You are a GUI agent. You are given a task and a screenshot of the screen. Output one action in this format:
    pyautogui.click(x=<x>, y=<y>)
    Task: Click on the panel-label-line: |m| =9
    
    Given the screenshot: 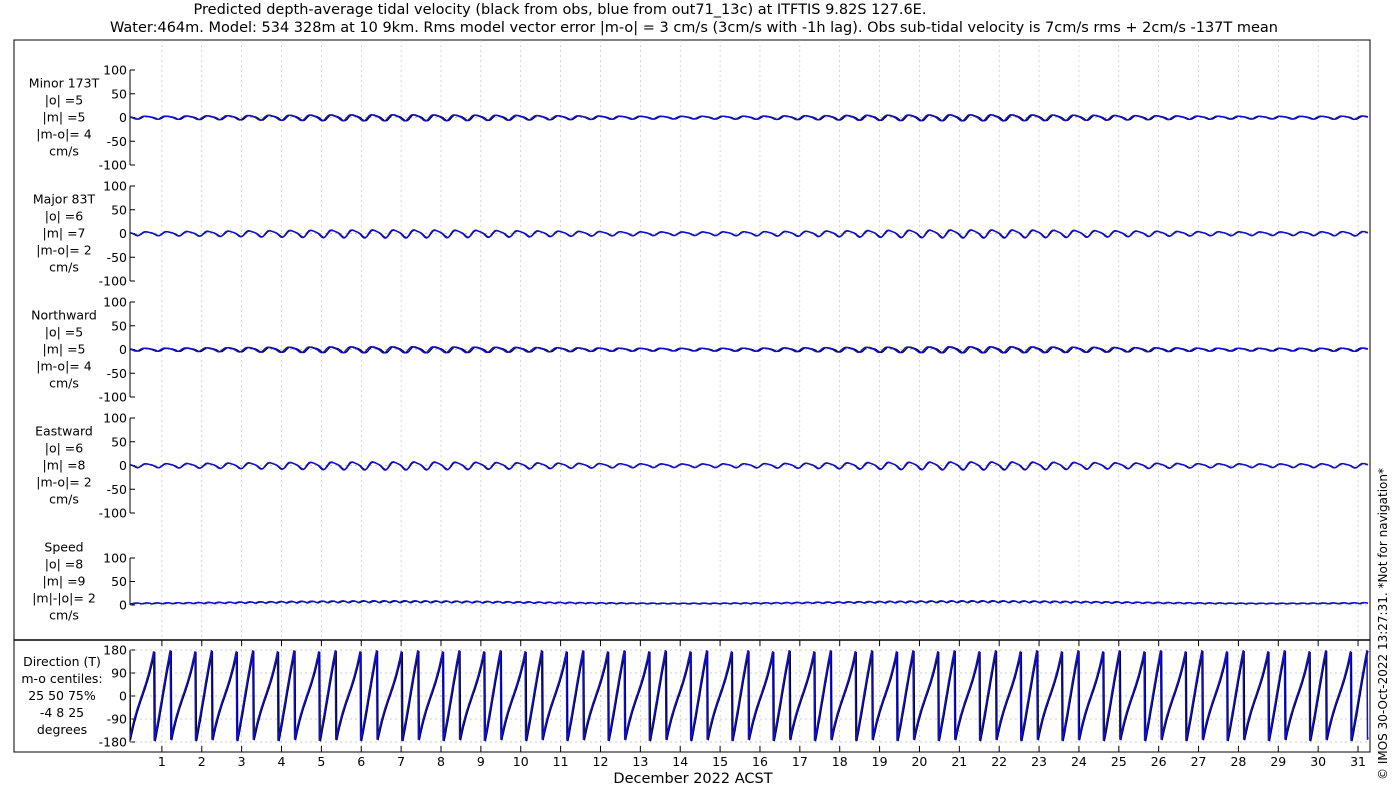 What is the action you would take?
    pyautogui.click(x=64, y=581)
    